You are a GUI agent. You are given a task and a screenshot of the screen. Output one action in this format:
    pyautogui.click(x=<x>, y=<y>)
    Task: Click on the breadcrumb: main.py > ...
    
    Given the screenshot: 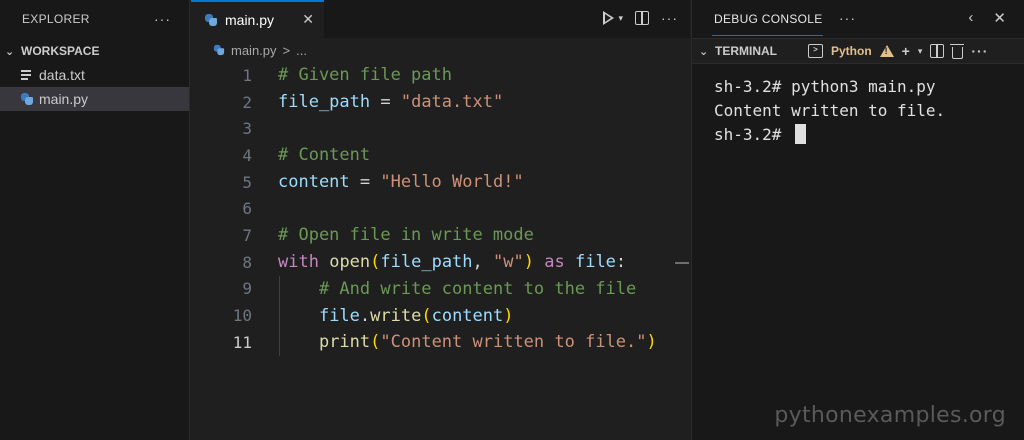 What is the action you would take?
    pyautogui.click(x=440, y=50)
    